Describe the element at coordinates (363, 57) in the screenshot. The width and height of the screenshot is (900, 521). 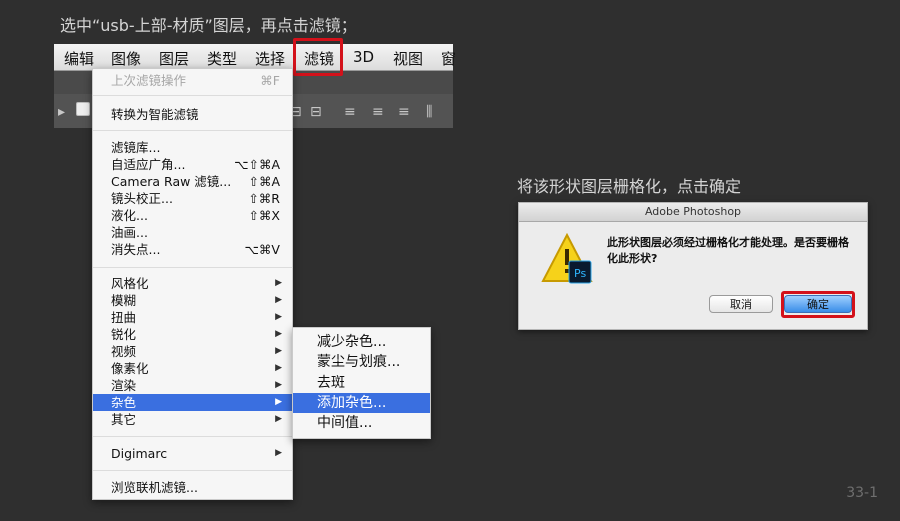
I see `menu-3d: 3D` at that location.